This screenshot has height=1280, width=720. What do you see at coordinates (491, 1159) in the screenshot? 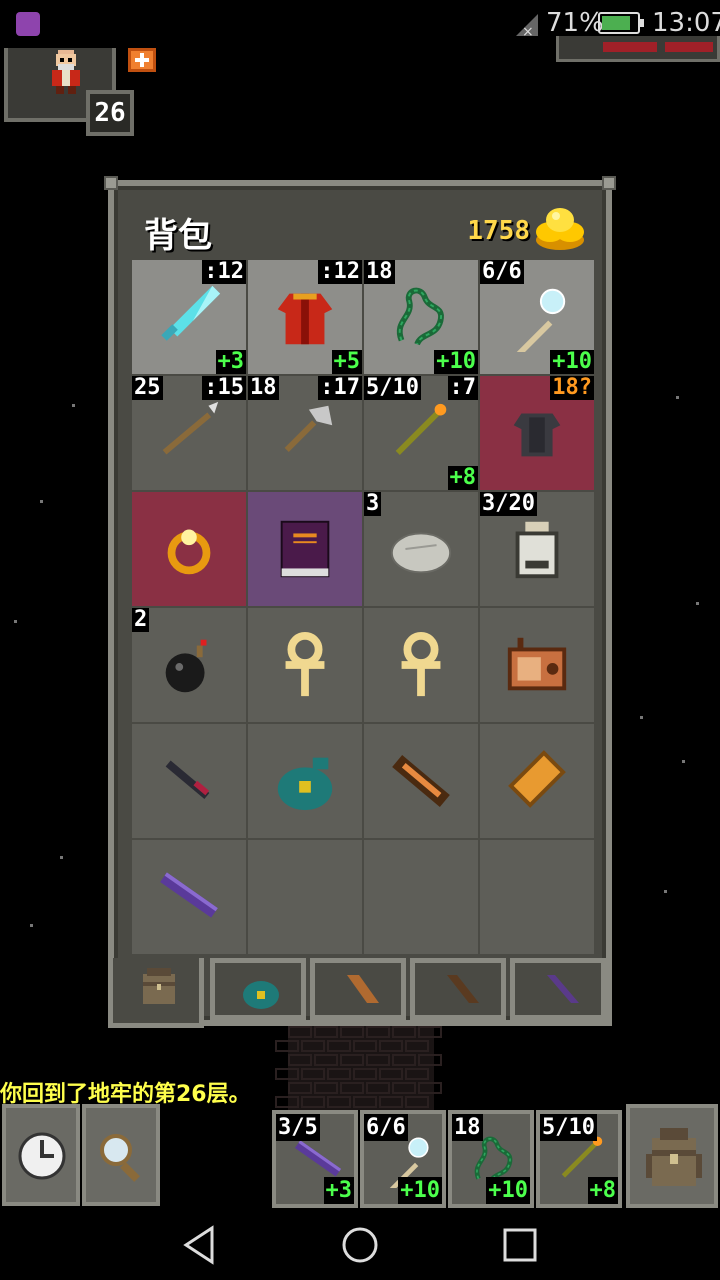
I see `quickslot: 18 +10` at bounding box center [491, 1159].